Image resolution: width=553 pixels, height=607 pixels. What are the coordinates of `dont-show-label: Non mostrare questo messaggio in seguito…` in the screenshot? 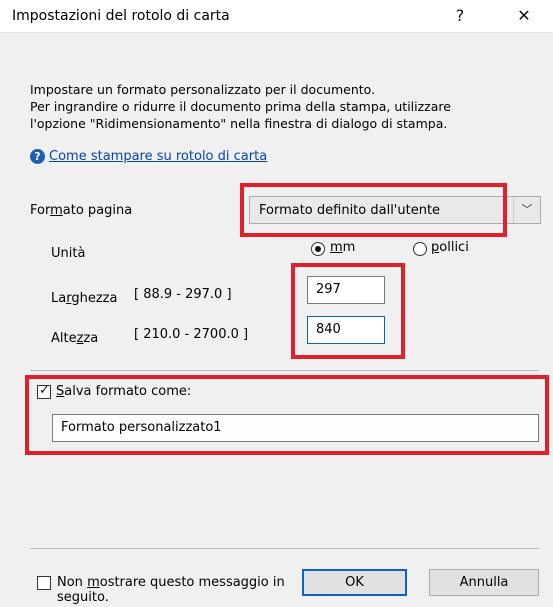 It's located at (171, 590).